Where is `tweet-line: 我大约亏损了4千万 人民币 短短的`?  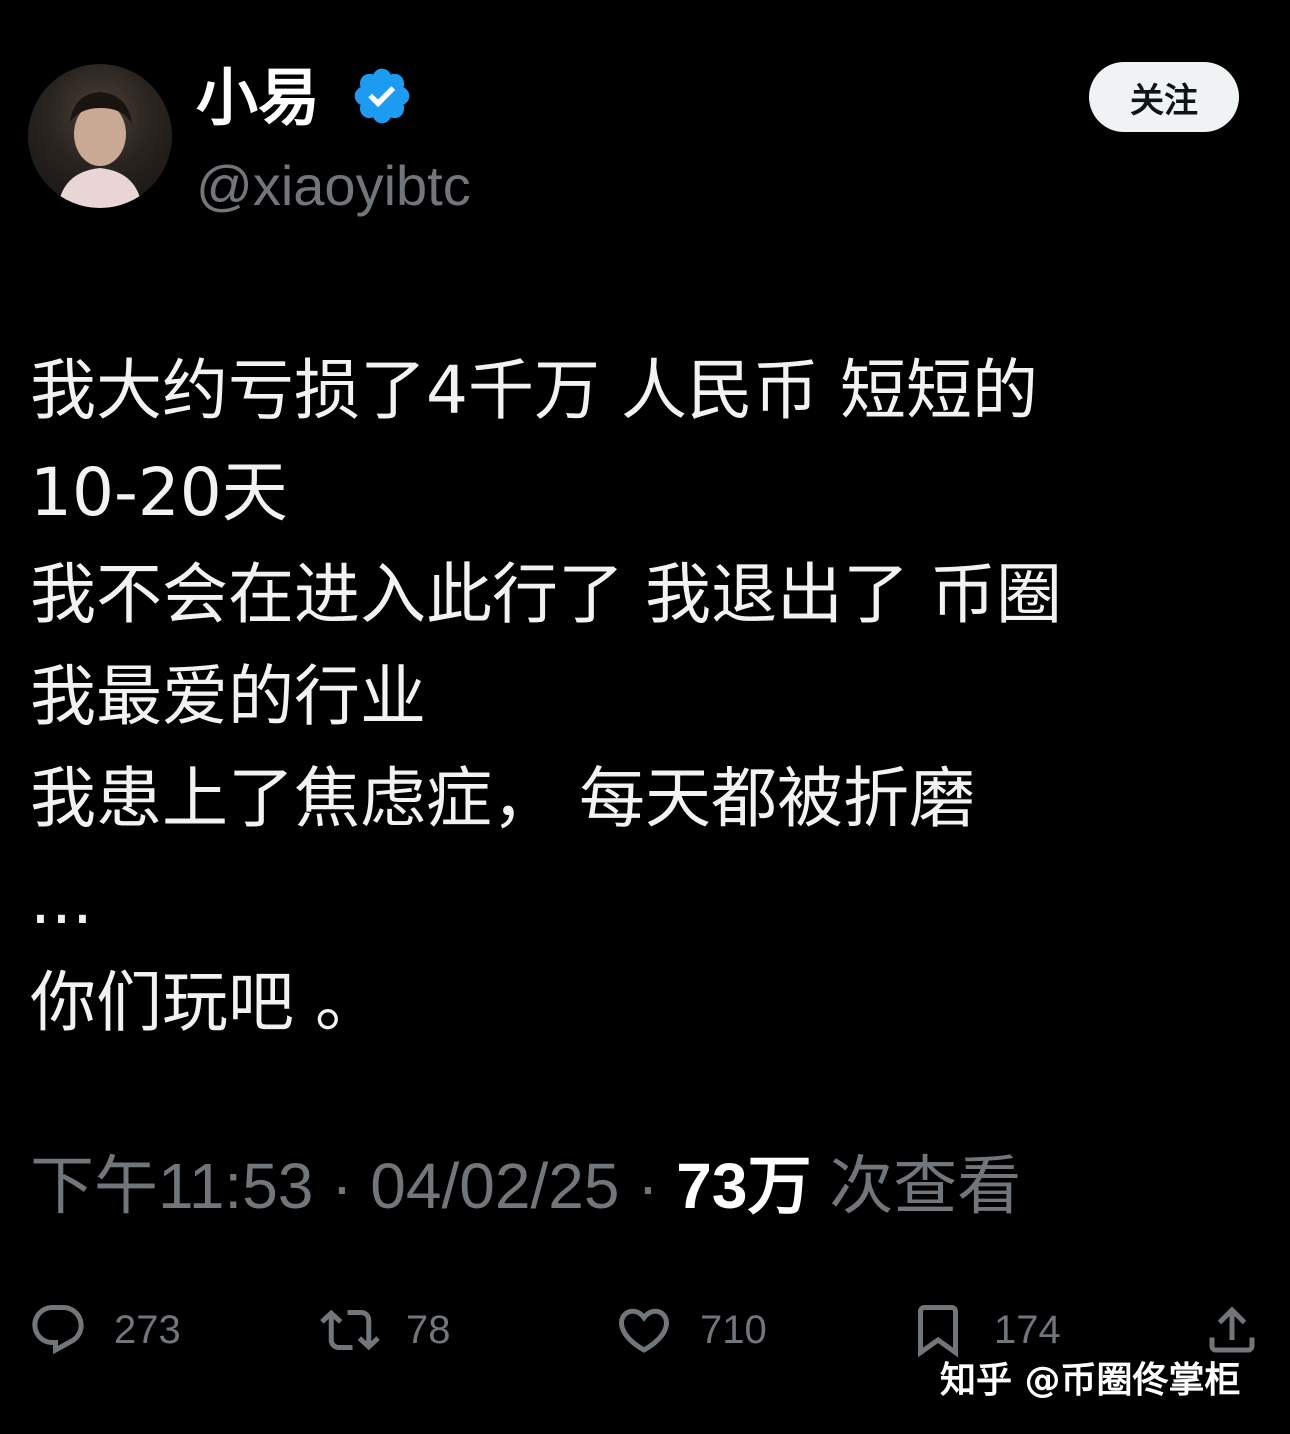 tweet-line: 我大约亏损了4千万 人民币 短短的 is located at coordinates (534, 390).